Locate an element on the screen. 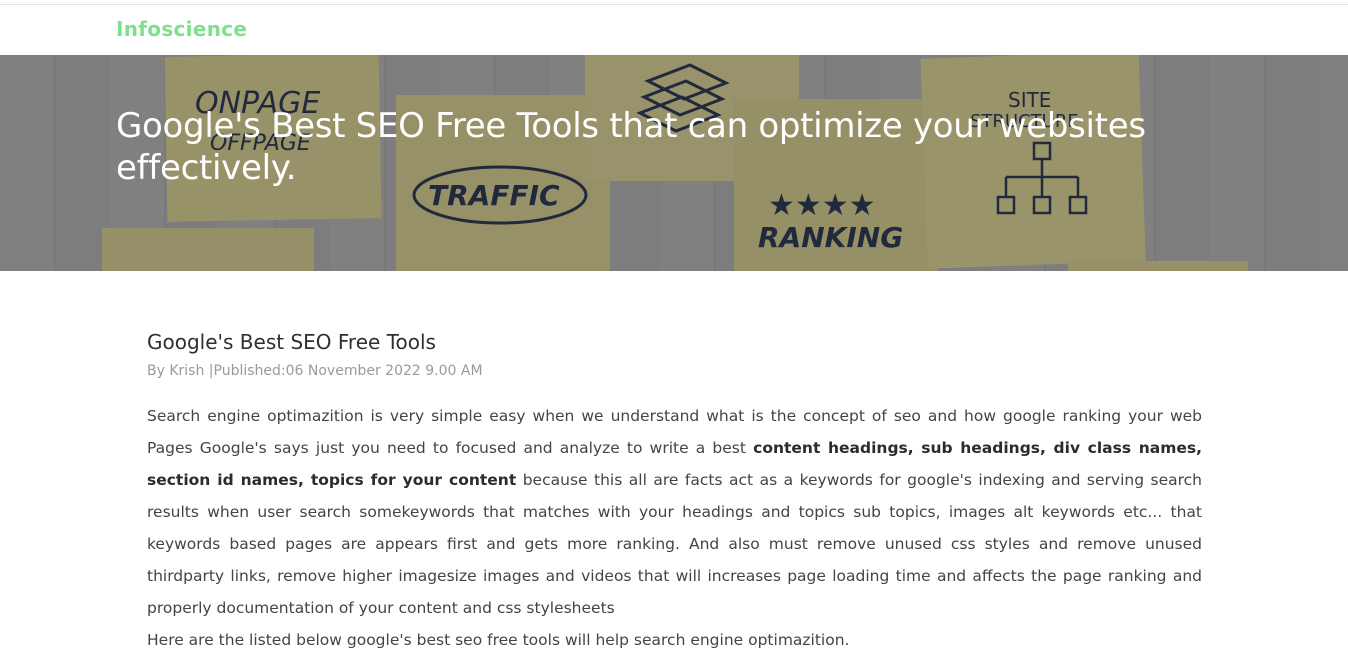 This screenshot has width=1348, height=660. article-heading: Google's Best SEO Free Tools is located at coordinates (291, 342).